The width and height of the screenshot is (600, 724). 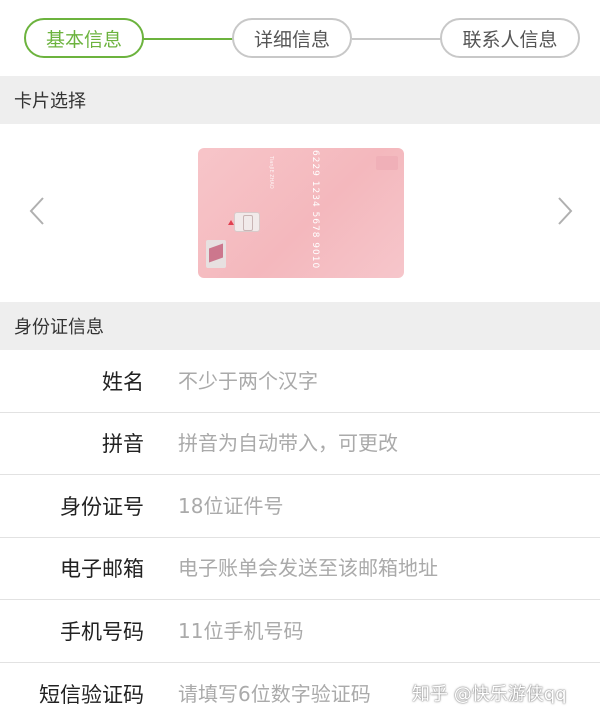 What do you see at coordinates (510, 38) in the screenshot?
I see `step-contact-info: 联系人信息` at bounding box center [510, 38].